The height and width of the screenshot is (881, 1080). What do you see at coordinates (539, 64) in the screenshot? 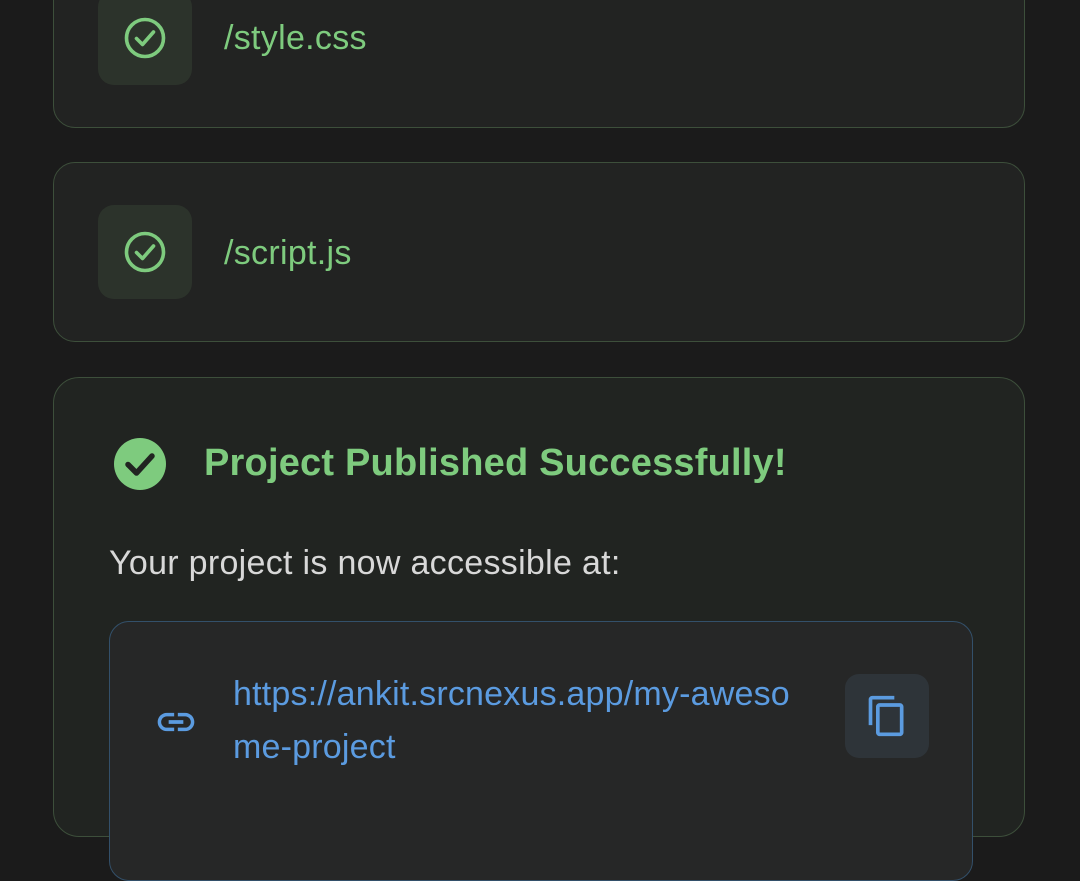
I see `file-item-style-css: /style.css` at bounding box center [539, 64].